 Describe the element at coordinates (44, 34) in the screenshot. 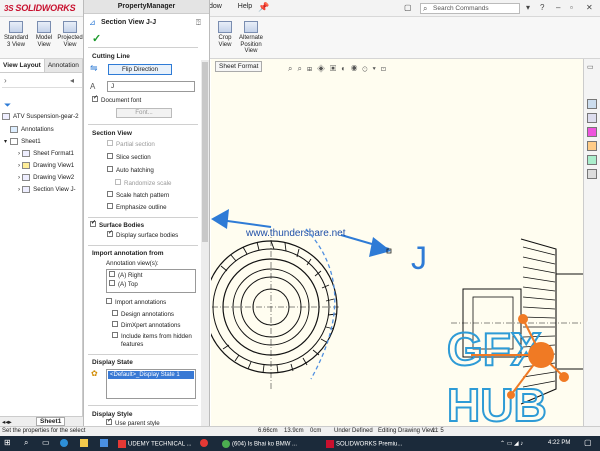

I see `model-view-button: Model View` at that location.